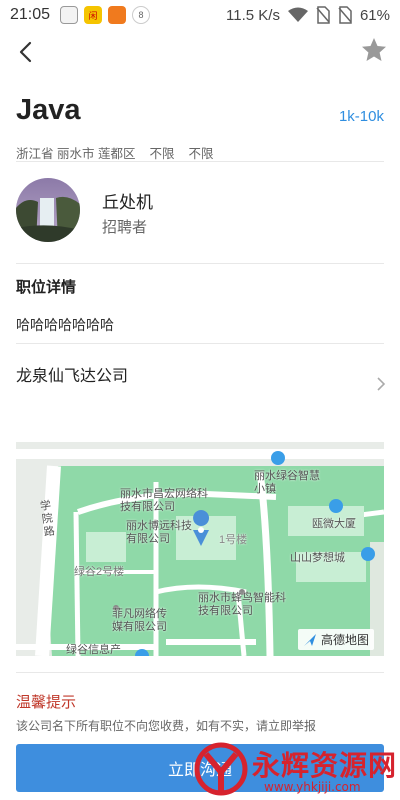  I want to click on uc-browser-icon, so click(117, 15).